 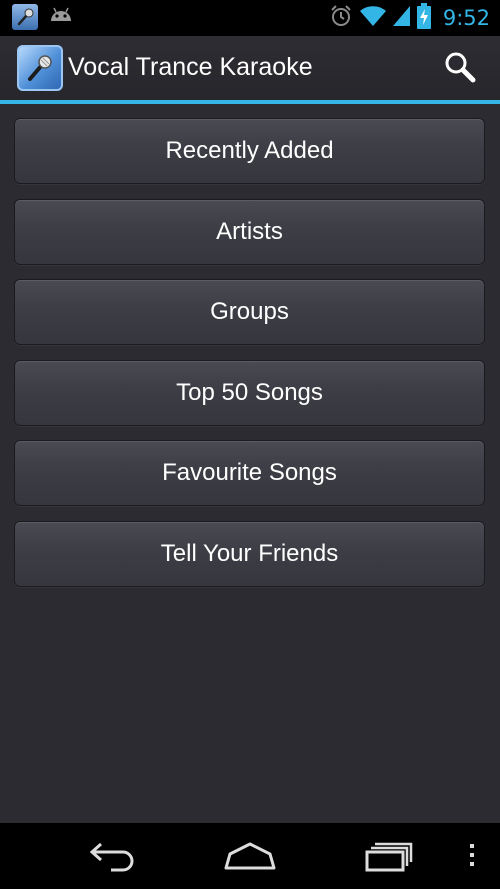 I want to click on groups-button: Groups, so click(x=249, y=312).